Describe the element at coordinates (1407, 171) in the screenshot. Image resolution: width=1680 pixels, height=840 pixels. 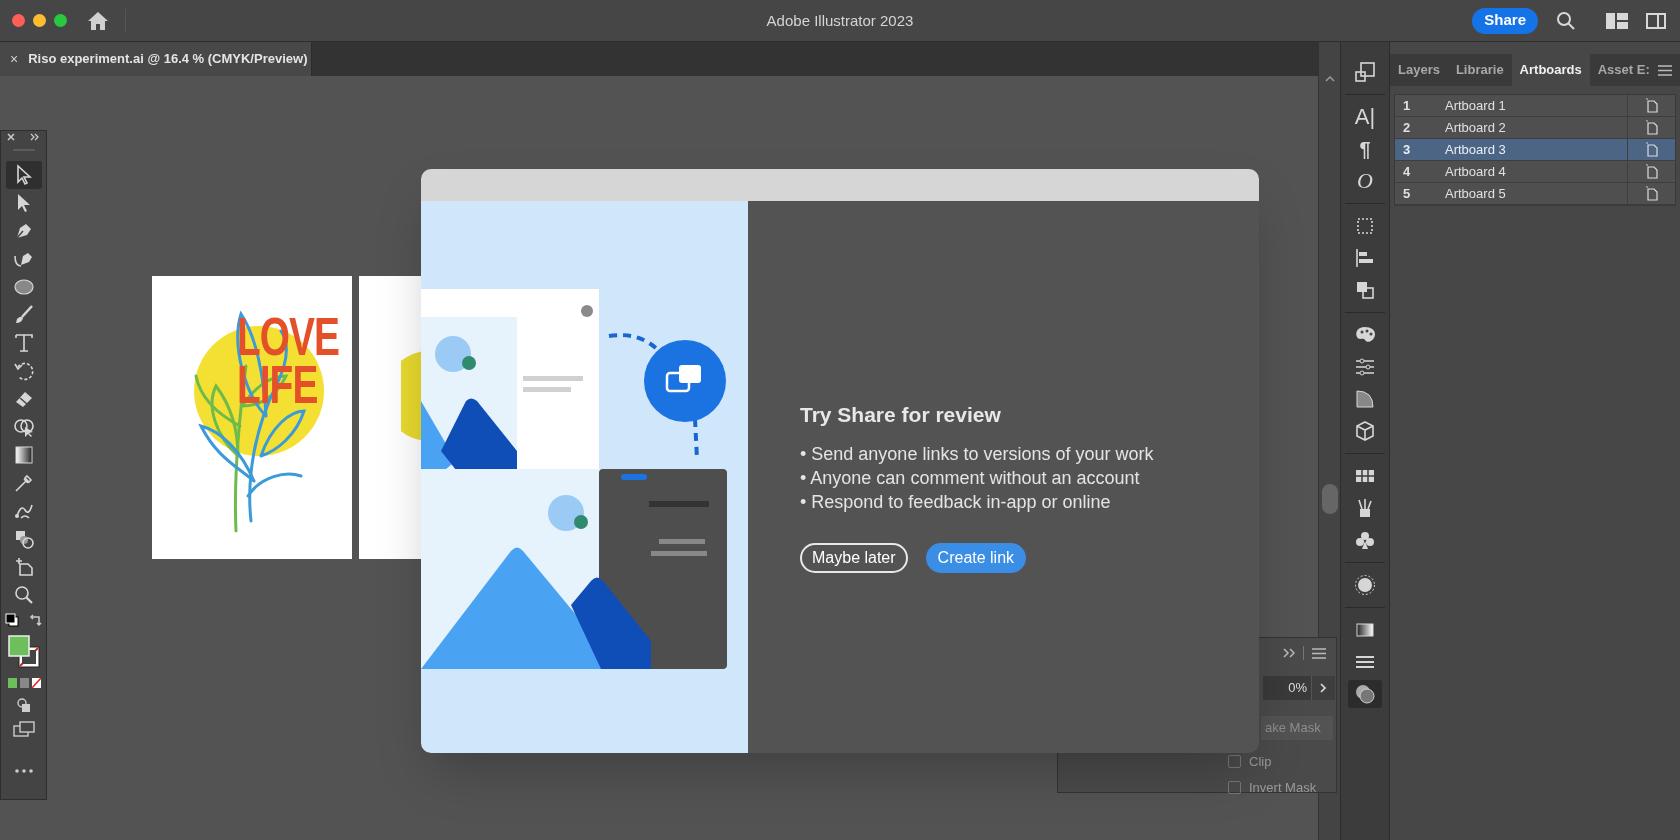
I see `artboard-number: 4` at that location.